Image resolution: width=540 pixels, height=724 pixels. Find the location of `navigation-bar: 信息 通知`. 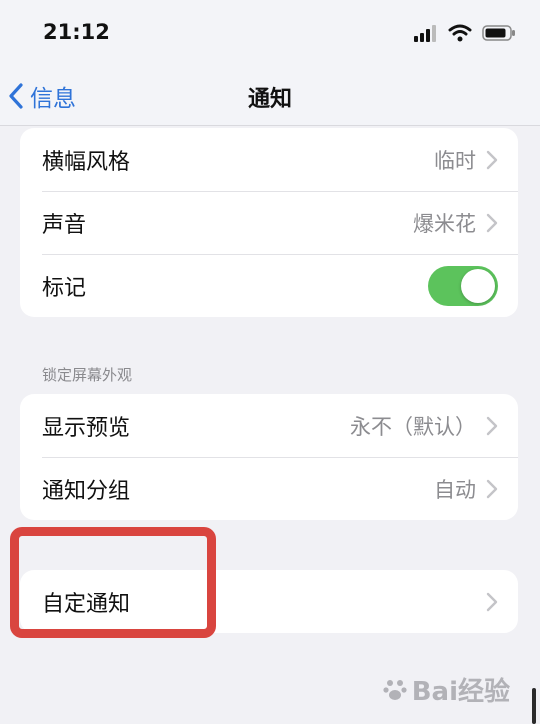

navigation-bar: 信息 通知 is located at coordinates (270, 96).